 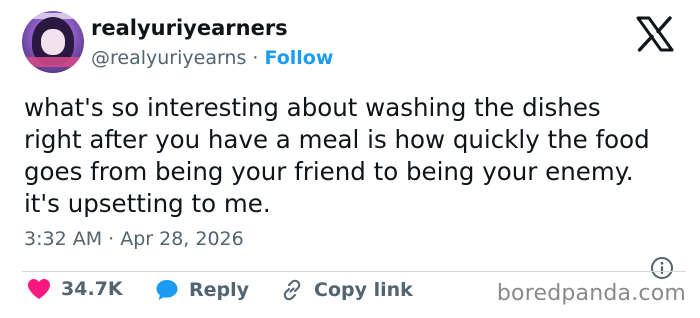 What do you see at coordinates (655, 34) in the screenshot?
I see `x-logo-icon` at bounding box center [655, 34].